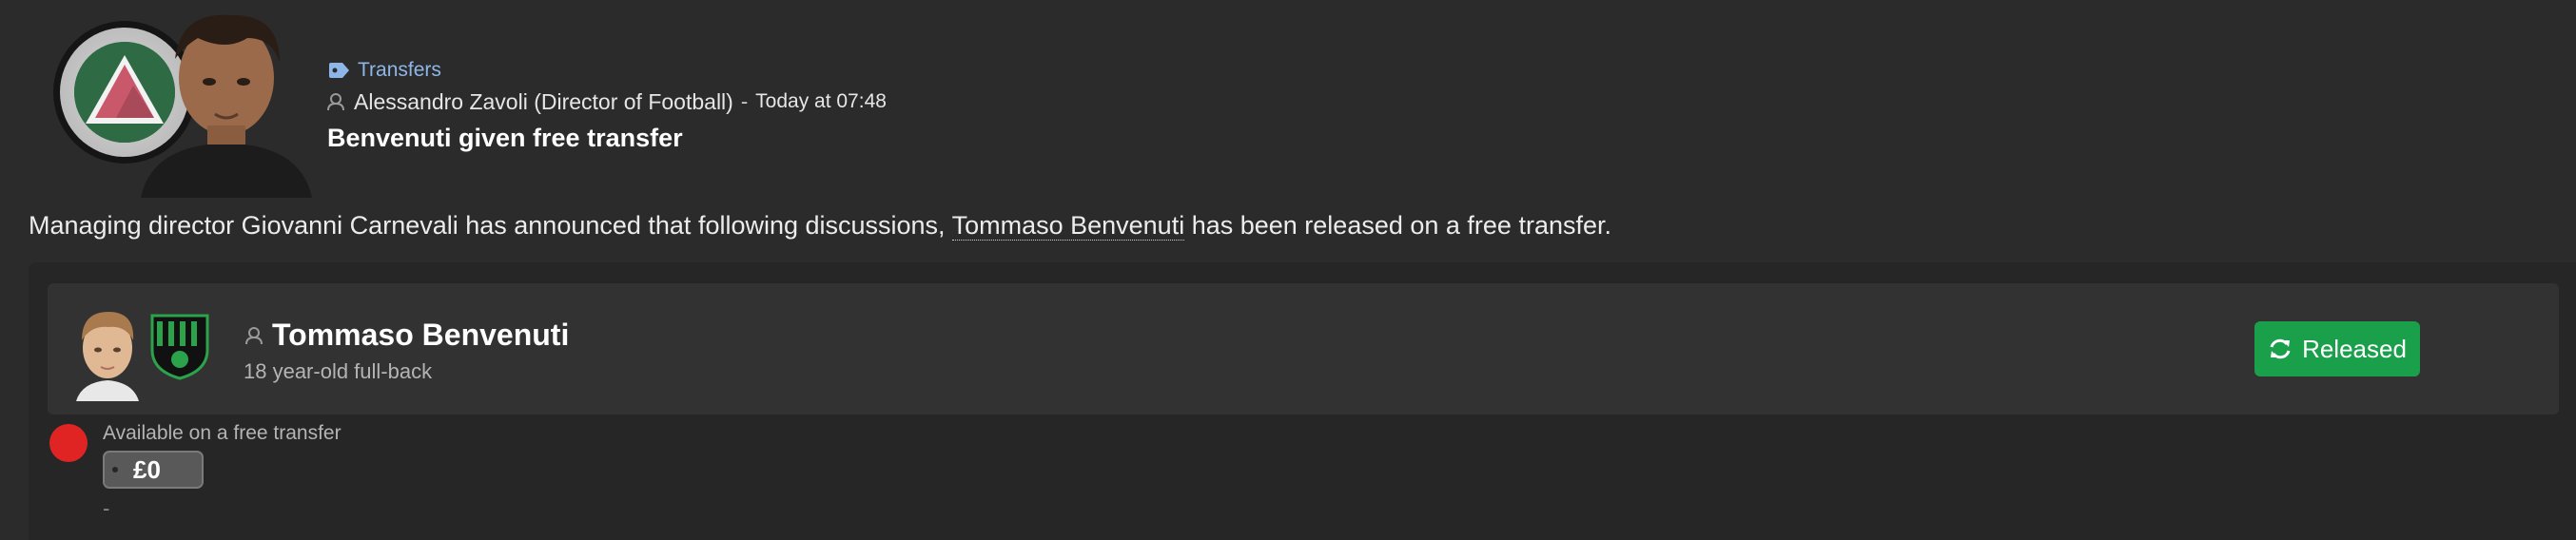 This screenshot has width=2576, height=540. I want to click on fee-tag: £0, so click(153, 470).